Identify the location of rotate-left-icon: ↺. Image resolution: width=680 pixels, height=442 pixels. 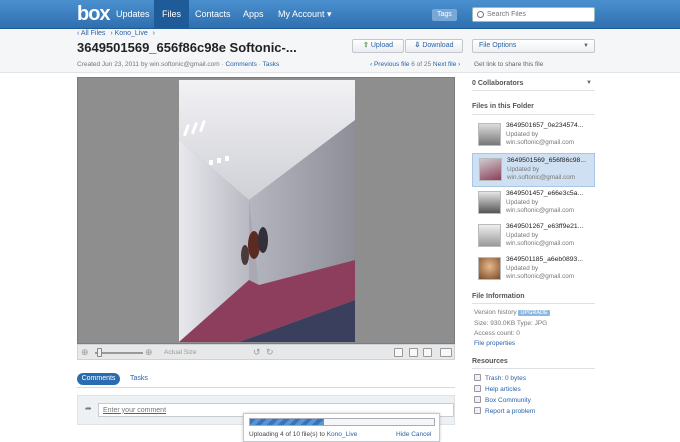
(257, 352).